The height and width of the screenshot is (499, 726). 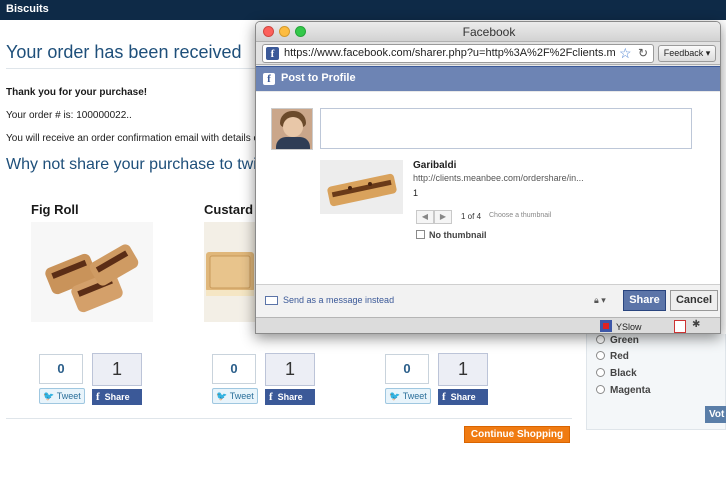 I want to click on no-thumbnail-label: No thumbnail, so click(x=458, y=235).